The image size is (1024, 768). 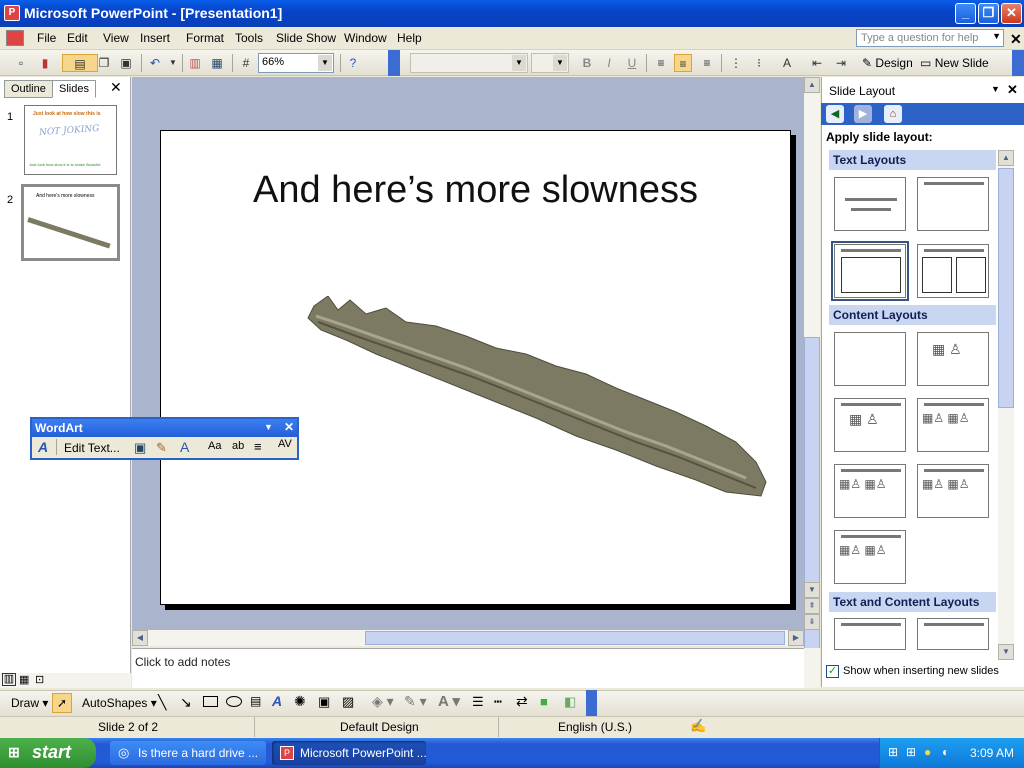 I want to click on zoom-select: 66% ▼, so click(x=296, y=63).